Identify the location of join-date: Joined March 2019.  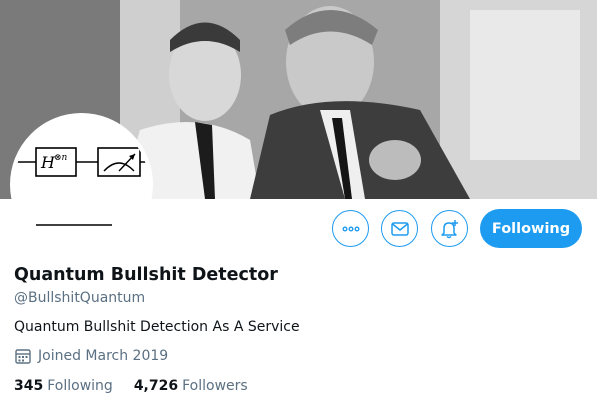
(91, 356).